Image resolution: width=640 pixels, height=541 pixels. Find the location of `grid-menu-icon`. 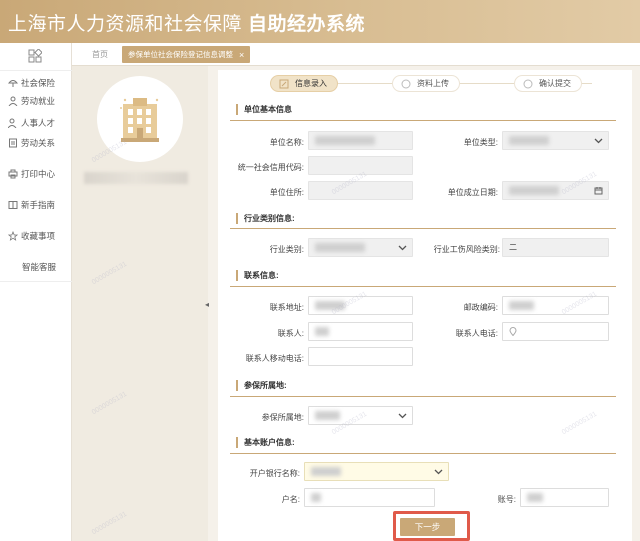

grid-menu-icon is located at coordinates (35, 56).